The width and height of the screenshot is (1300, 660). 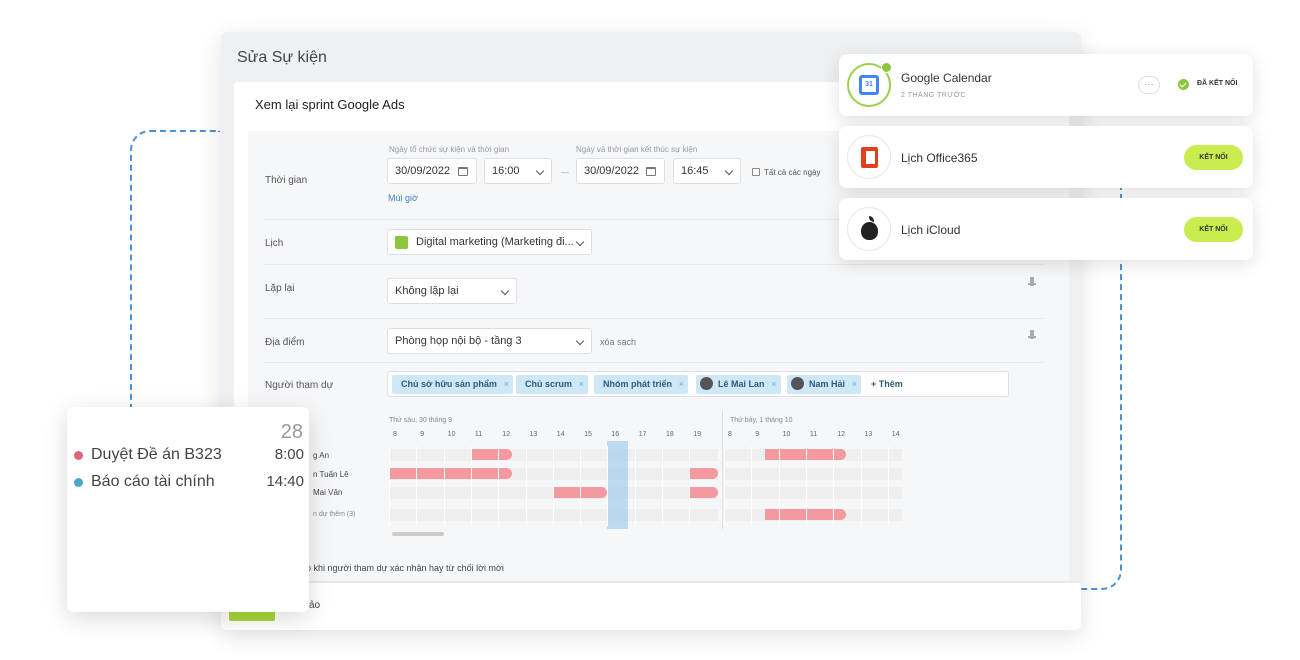 What do you see at coordinates (289, 454) in the screenshot?
I see `mini-event-time: 8:00` at bounding box center [289, 454].